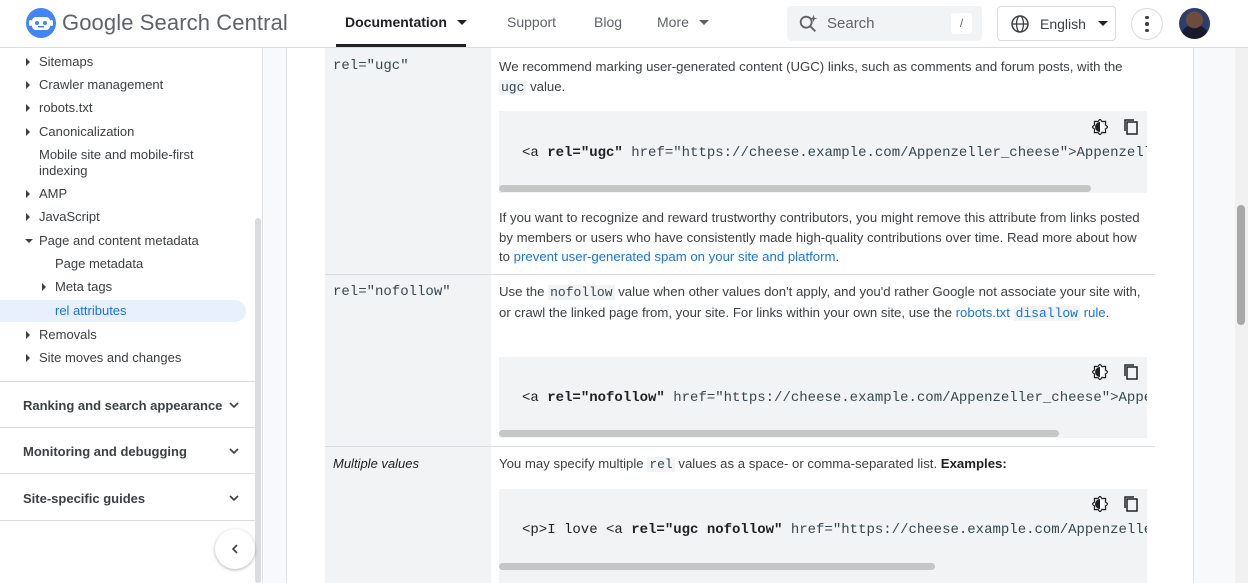 The height and width of the screenshot is (583, 1248). What do you see at coordinates (1241, 265) in the screenshot?
I see `page-scrollbar-thumb` at bounding box center [1241, 265].